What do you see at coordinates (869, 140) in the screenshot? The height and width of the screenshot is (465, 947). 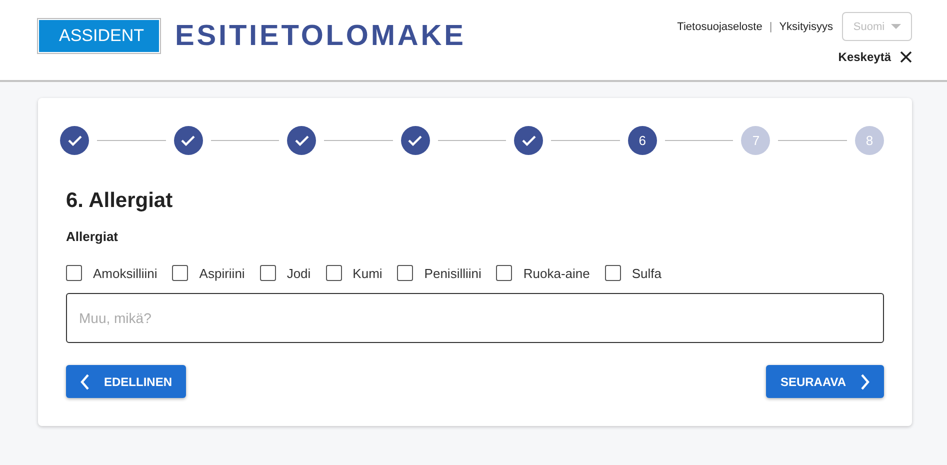 I see `step-indicator: 8` at bounding box center [869, 140].